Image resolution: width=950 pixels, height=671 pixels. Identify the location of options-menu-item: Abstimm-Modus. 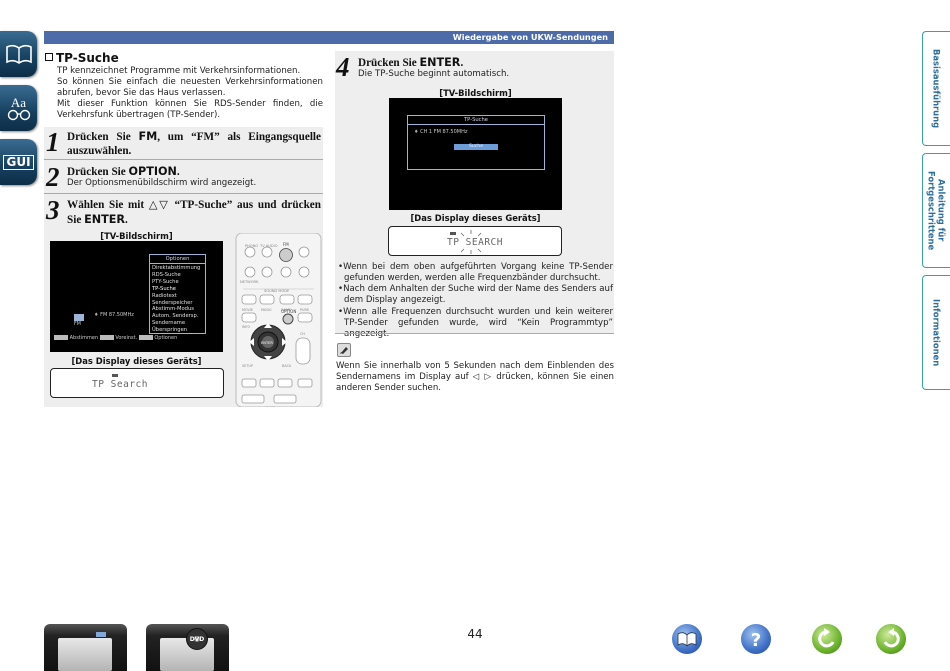
(177, 309).